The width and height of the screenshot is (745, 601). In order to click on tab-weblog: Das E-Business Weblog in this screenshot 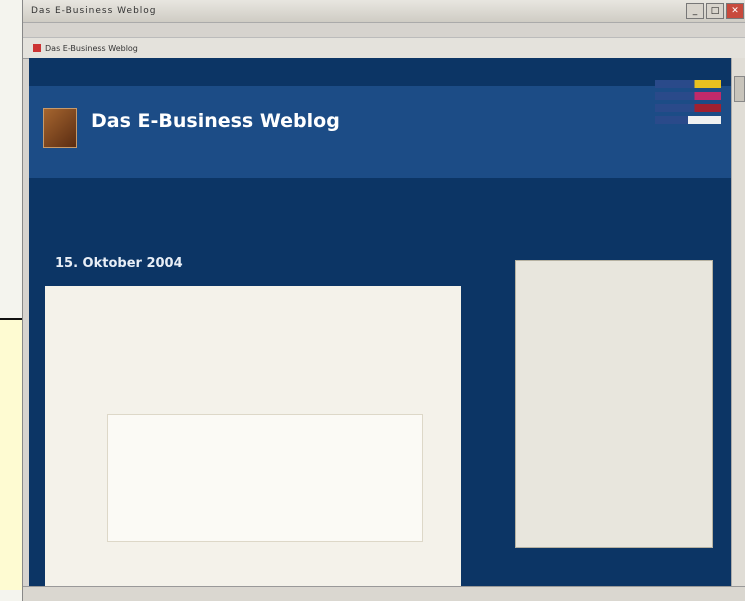, I will do `click(85, 48)`.